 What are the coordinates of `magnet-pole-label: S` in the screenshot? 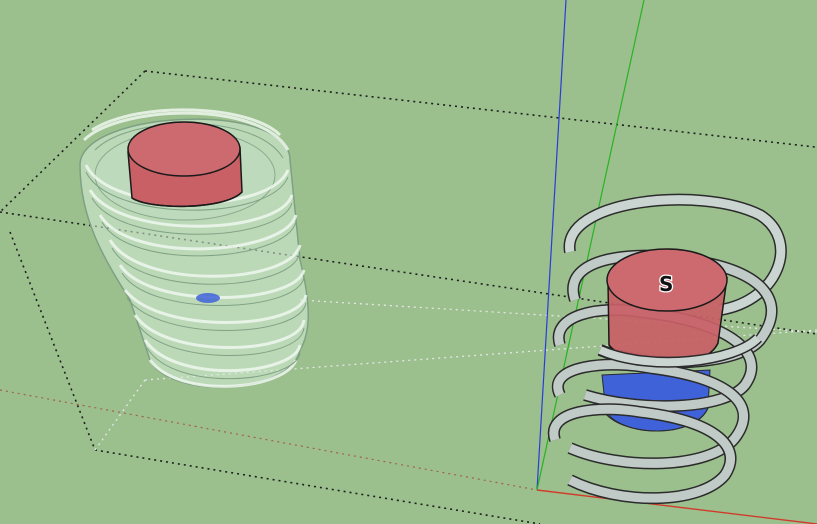 It's located at (666, 284).